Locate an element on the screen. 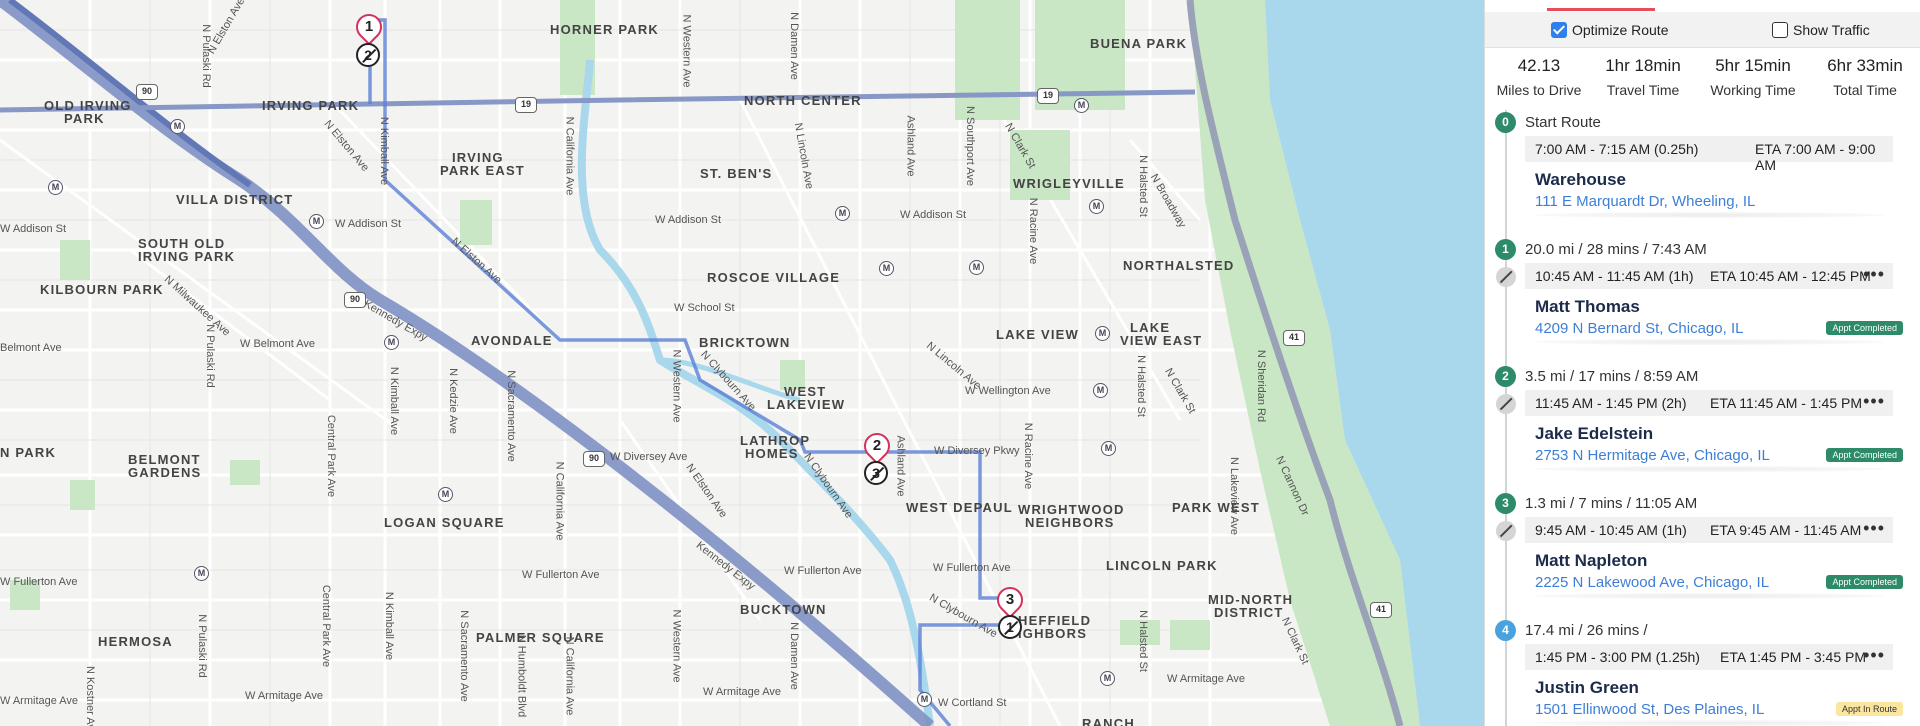 Image resolution: width=1920 pixels, height=726 pixels. active-tab-indicator is located at coordinates (1601, 9).